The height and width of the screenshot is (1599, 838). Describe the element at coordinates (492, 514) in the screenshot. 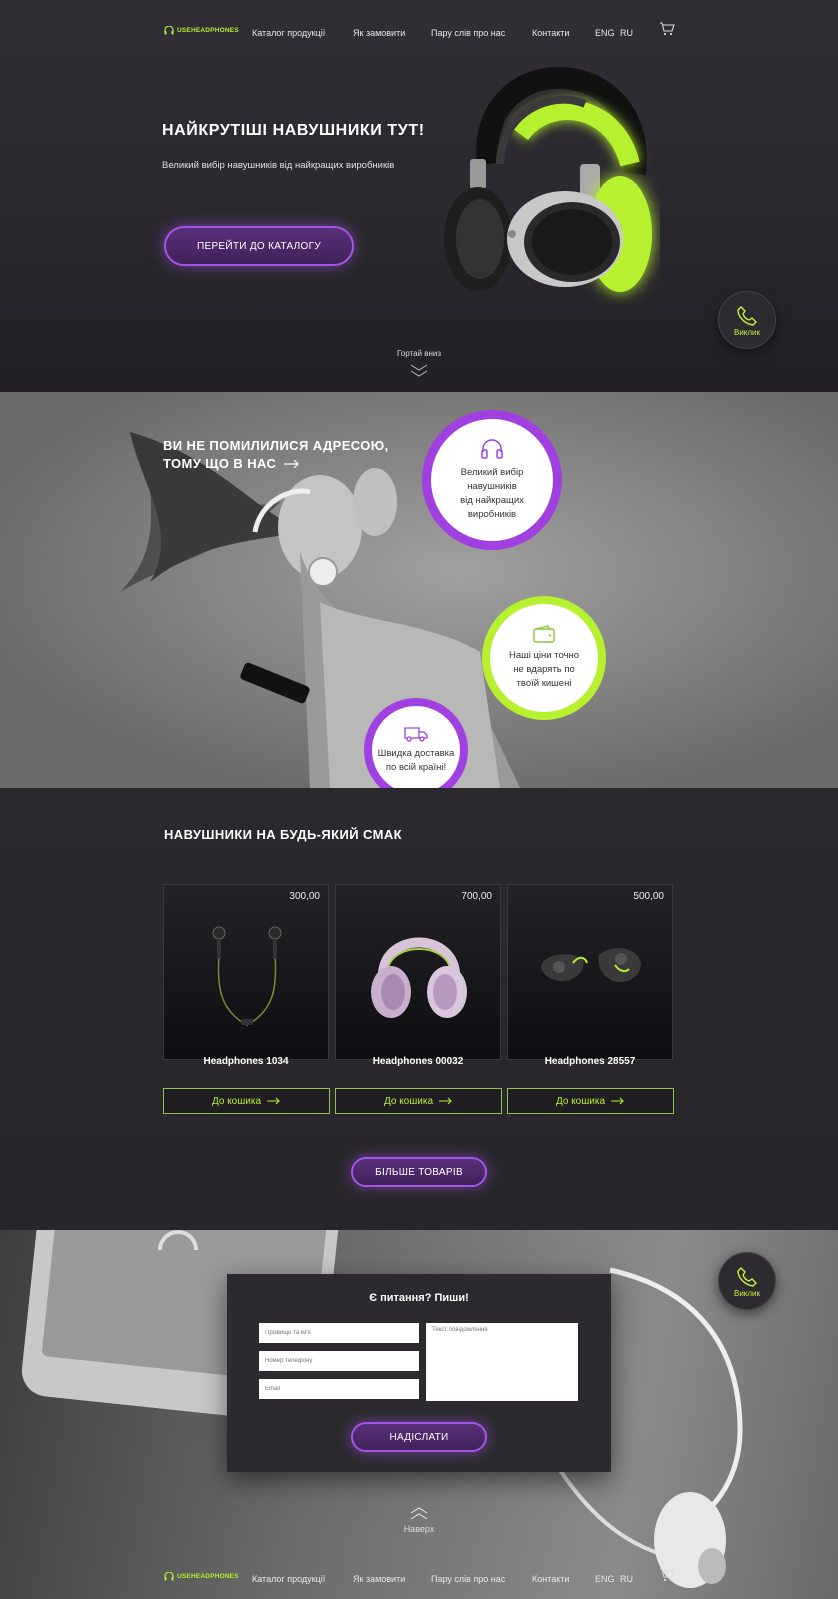

I see `feature-text: виробників` at that location.